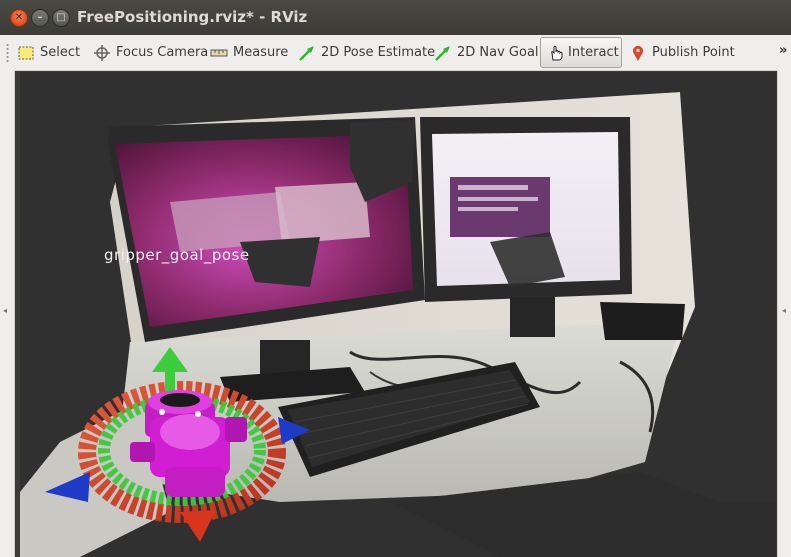 This screenshot has height=557, width=791. Describe the element at coordinates (192, 17) in the screenshot. I see `window-title: FreePositioning.rviz* - RViz` at that location.